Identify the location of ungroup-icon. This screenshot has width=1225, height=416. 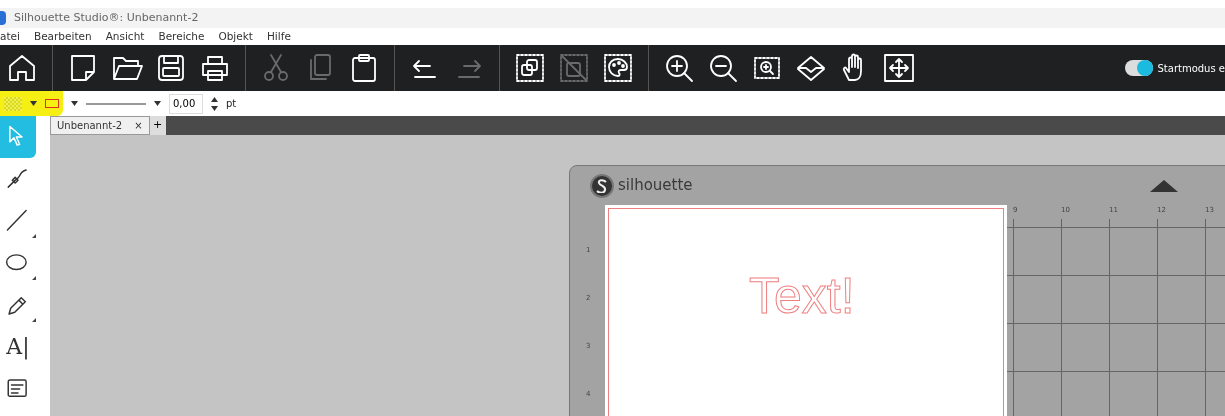
(574, 68).